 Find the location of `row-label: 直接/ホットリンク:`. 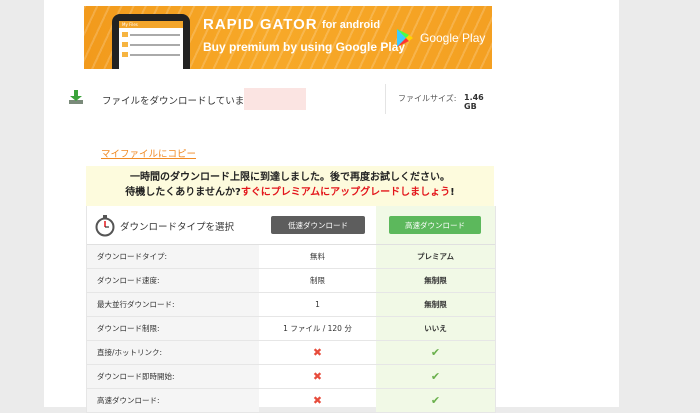

row-label: 直接/ホットリンク: is located at coordinates (173, 352).